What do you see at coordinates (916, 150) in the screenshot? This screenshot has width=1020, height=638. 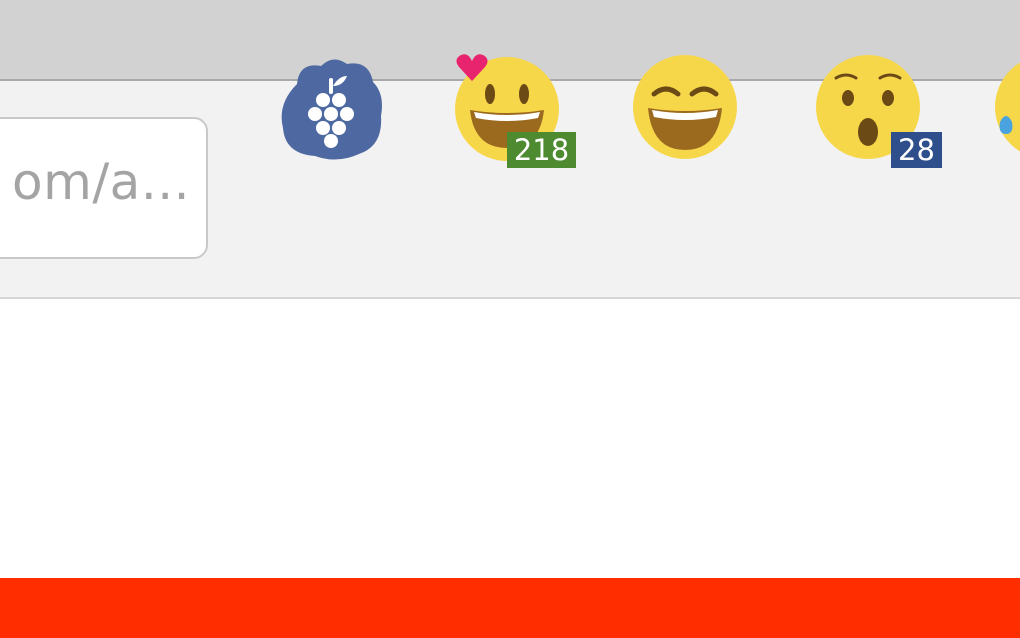 I see `extension-badge-count: 28` at bounding box center [916, 150].